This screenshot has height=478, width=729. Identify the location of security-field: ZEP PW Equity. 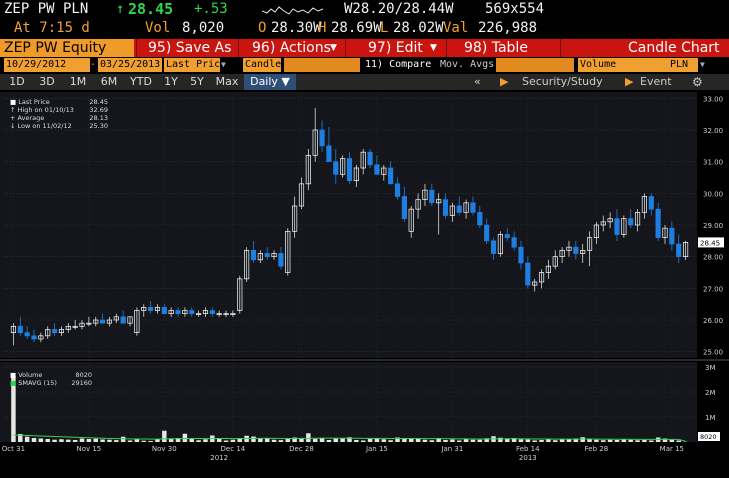
(67, 48).